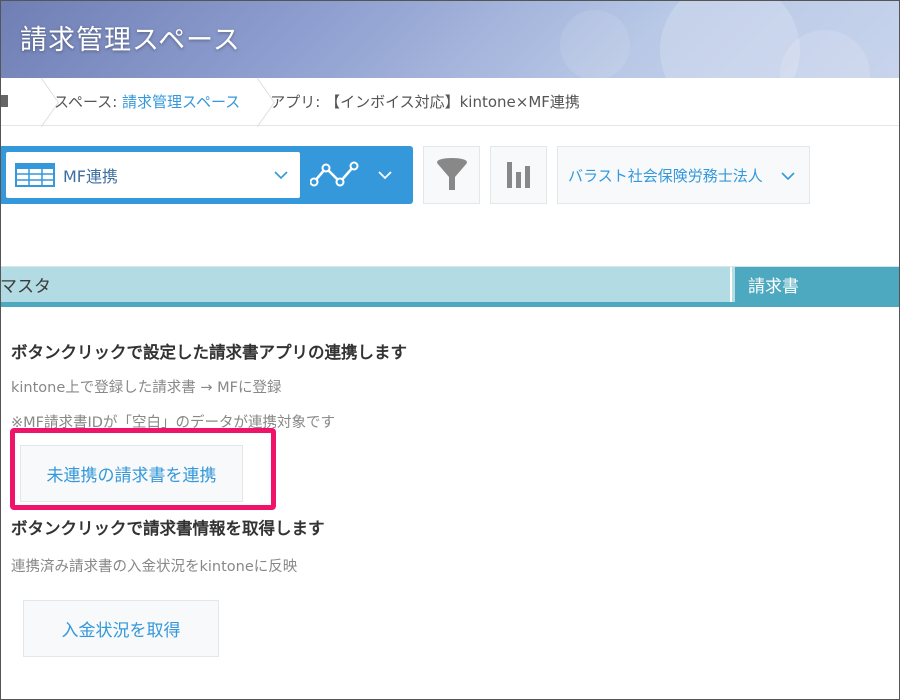 The width and height of the screenshot is (900, 700). Describe the element at coordinates (146, 388) in the screenshot. I see `section1-description: kintone上で登録した請求書 → MFに登録` at that location.